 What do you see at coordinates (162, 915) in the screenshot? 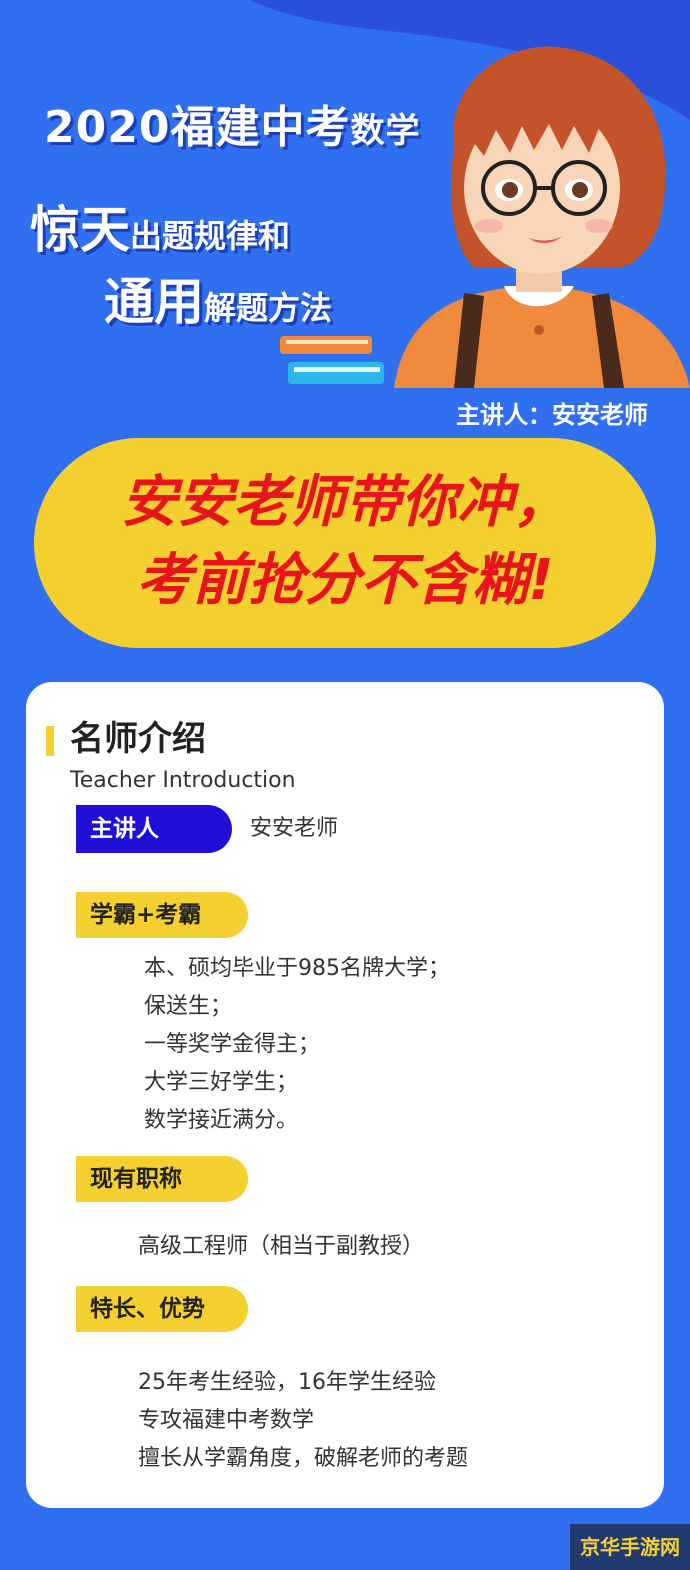
I see `tag-top-student: 学霸+考霸` at bounding box center [162, 915].